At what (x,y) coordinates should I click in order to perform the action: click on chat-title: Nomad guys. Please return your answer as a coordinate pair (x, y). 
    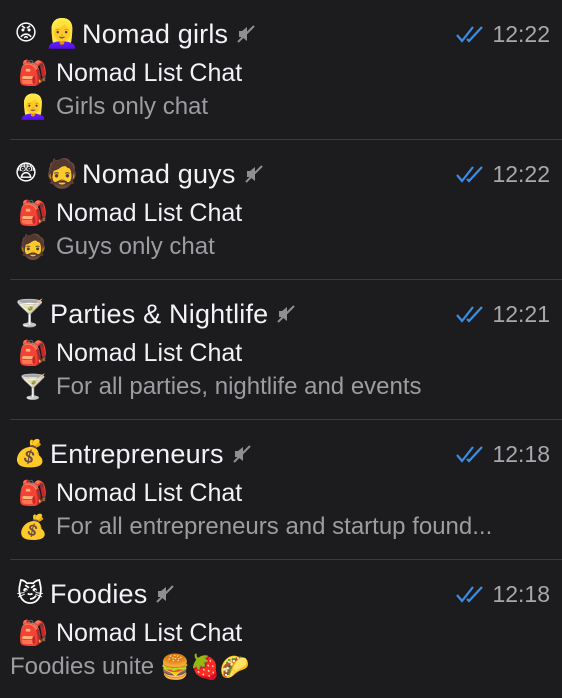
    Looking at the image, I should click on (159, 173).